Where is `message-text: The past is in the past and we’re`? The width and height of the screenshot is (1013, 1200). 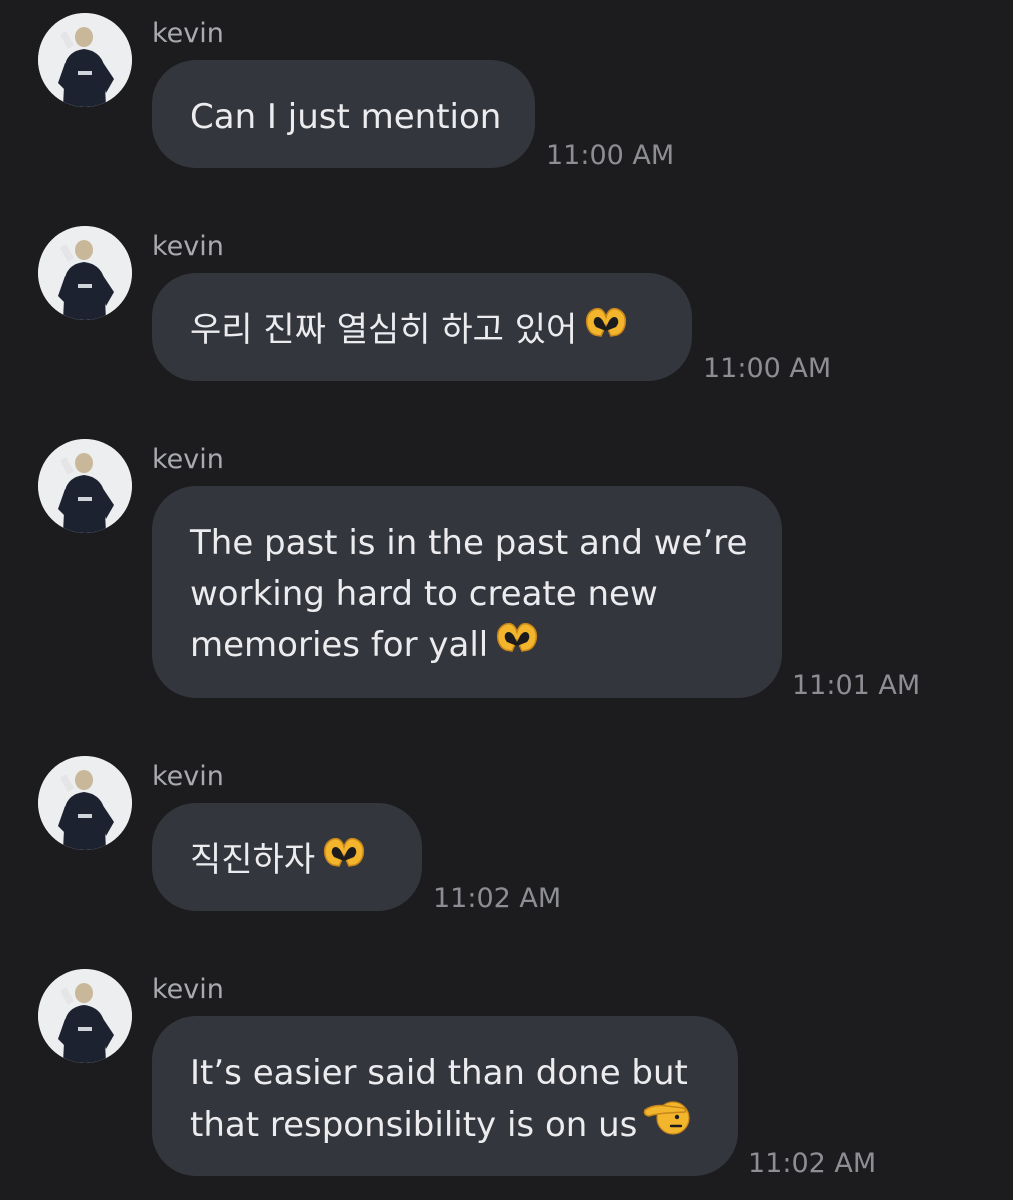 message-text: The past is in the past and we’re is located at coordinates (469, 543).